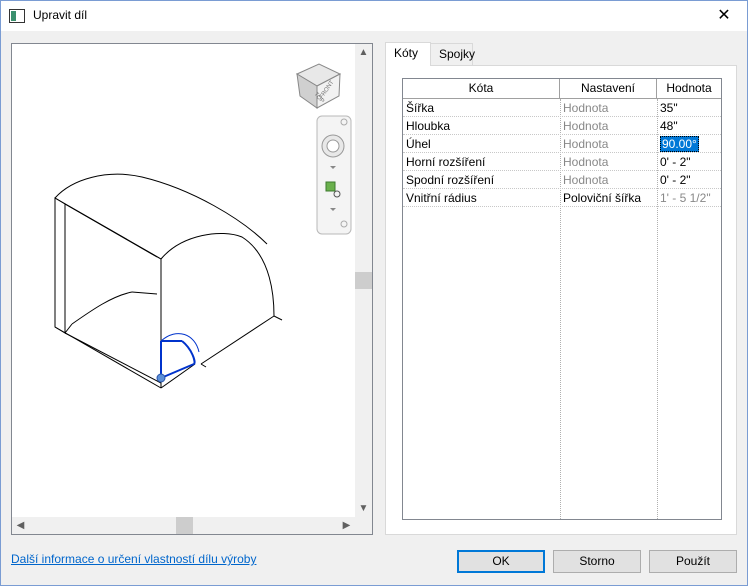  I want to click on scroll-corner, so click(363, 525).